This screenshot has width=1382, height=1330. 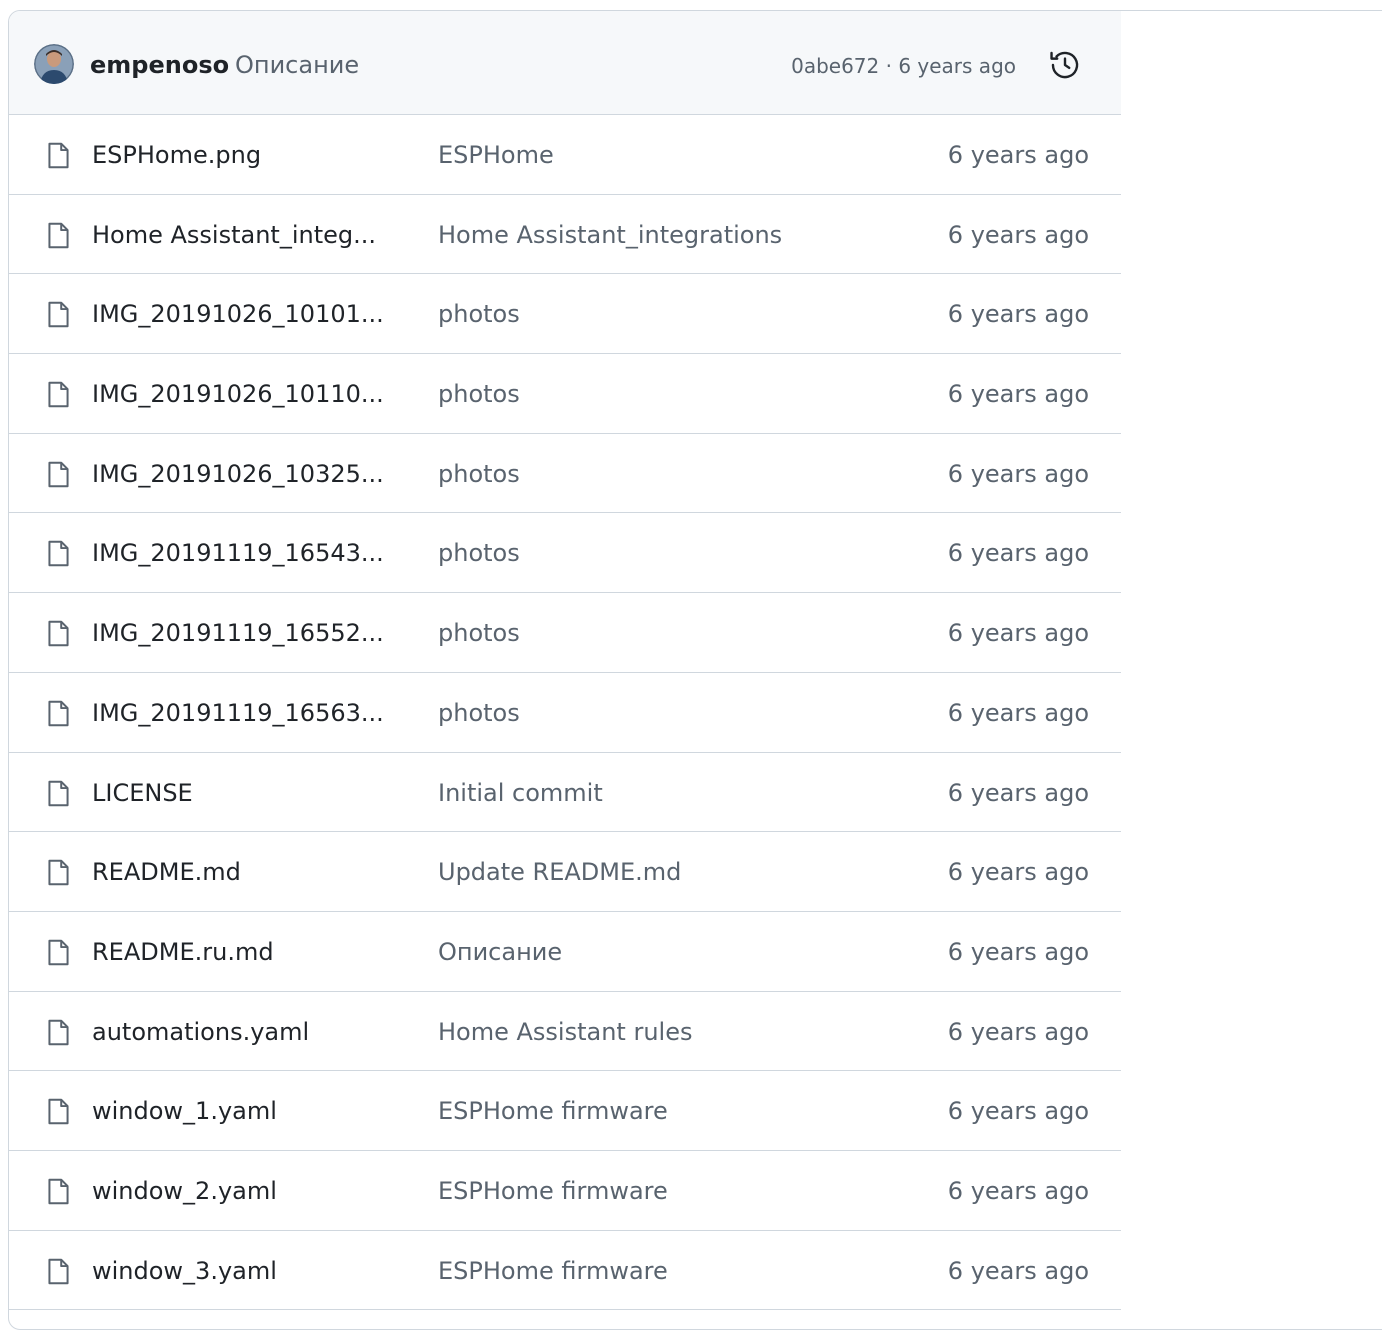 What do you see at coordinates (184, 1111) in the screenshot?
I see `file-name-link: window_1.yaml` at bounding box center [184, 1111].